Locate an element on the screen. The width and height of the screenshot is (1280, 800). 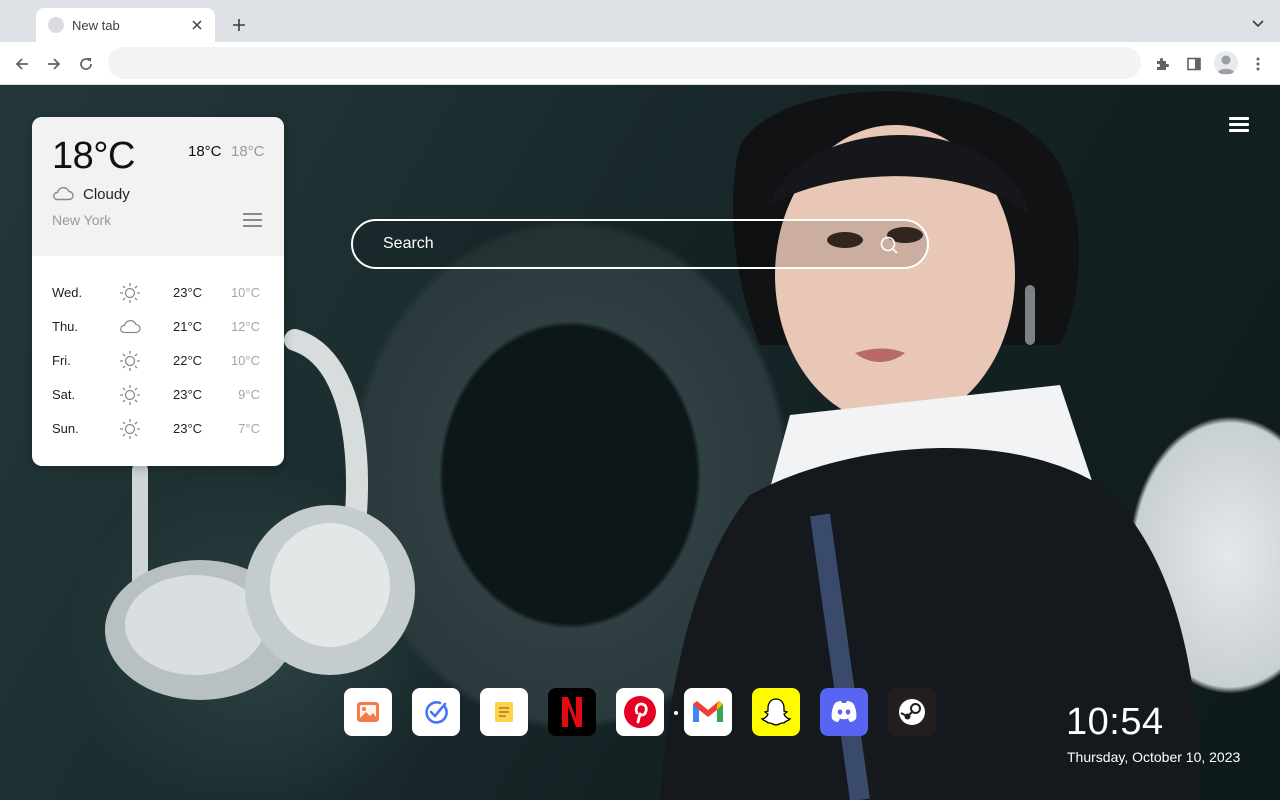
tab-close-button is located at coordinates (197, 25).